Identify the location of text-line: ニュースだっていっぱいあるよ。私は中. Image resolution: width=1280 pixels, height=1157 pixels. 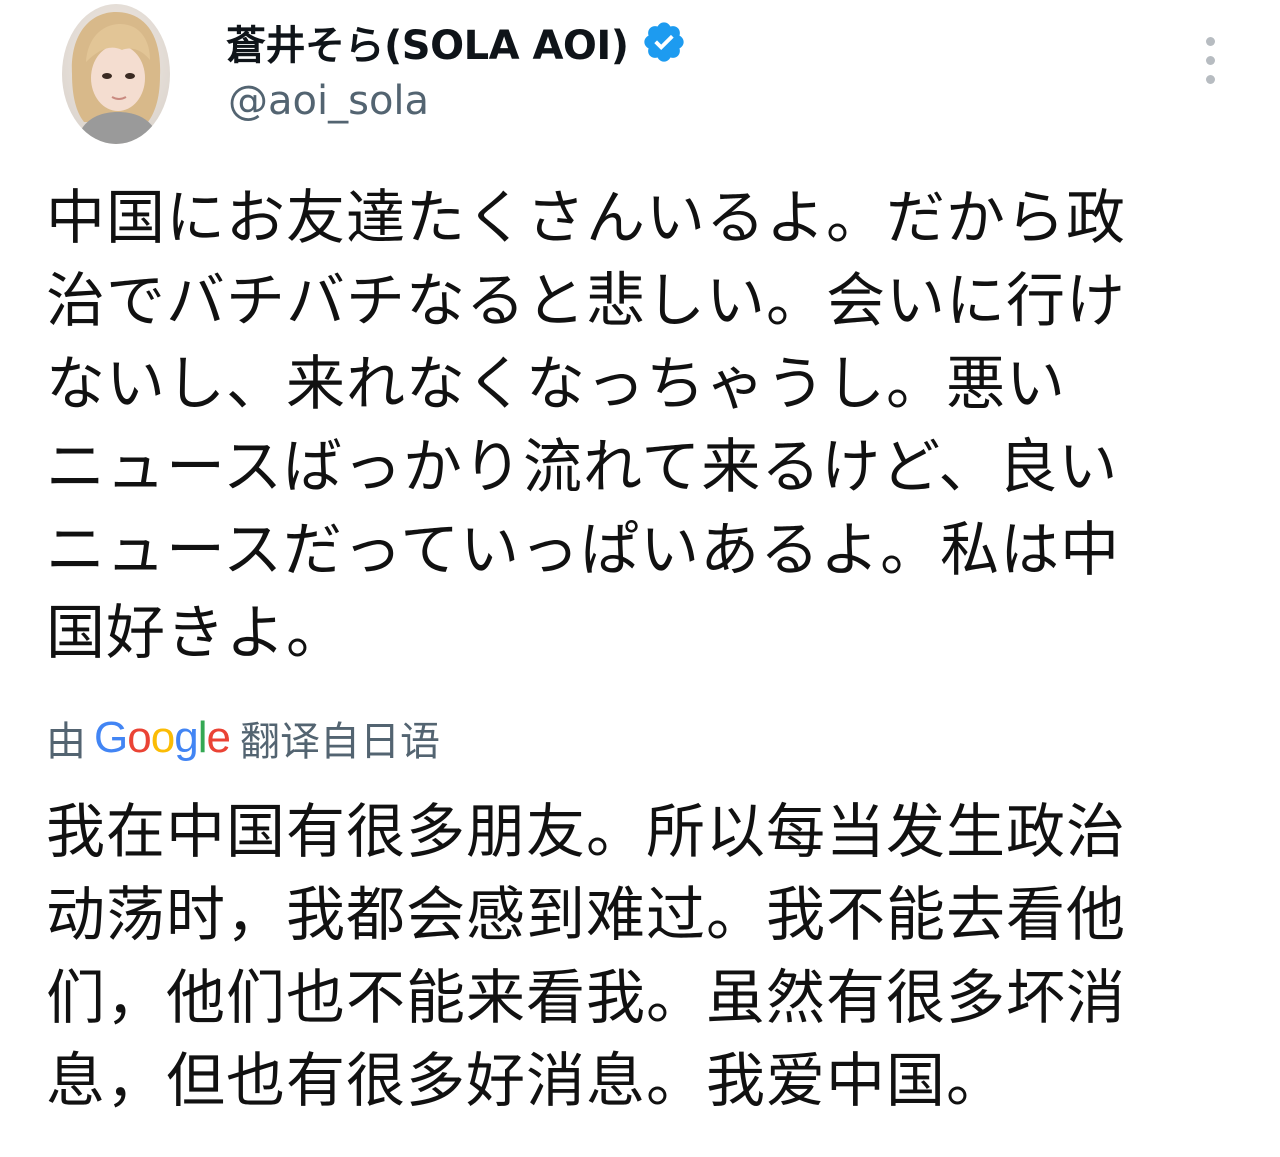
(583, 549).